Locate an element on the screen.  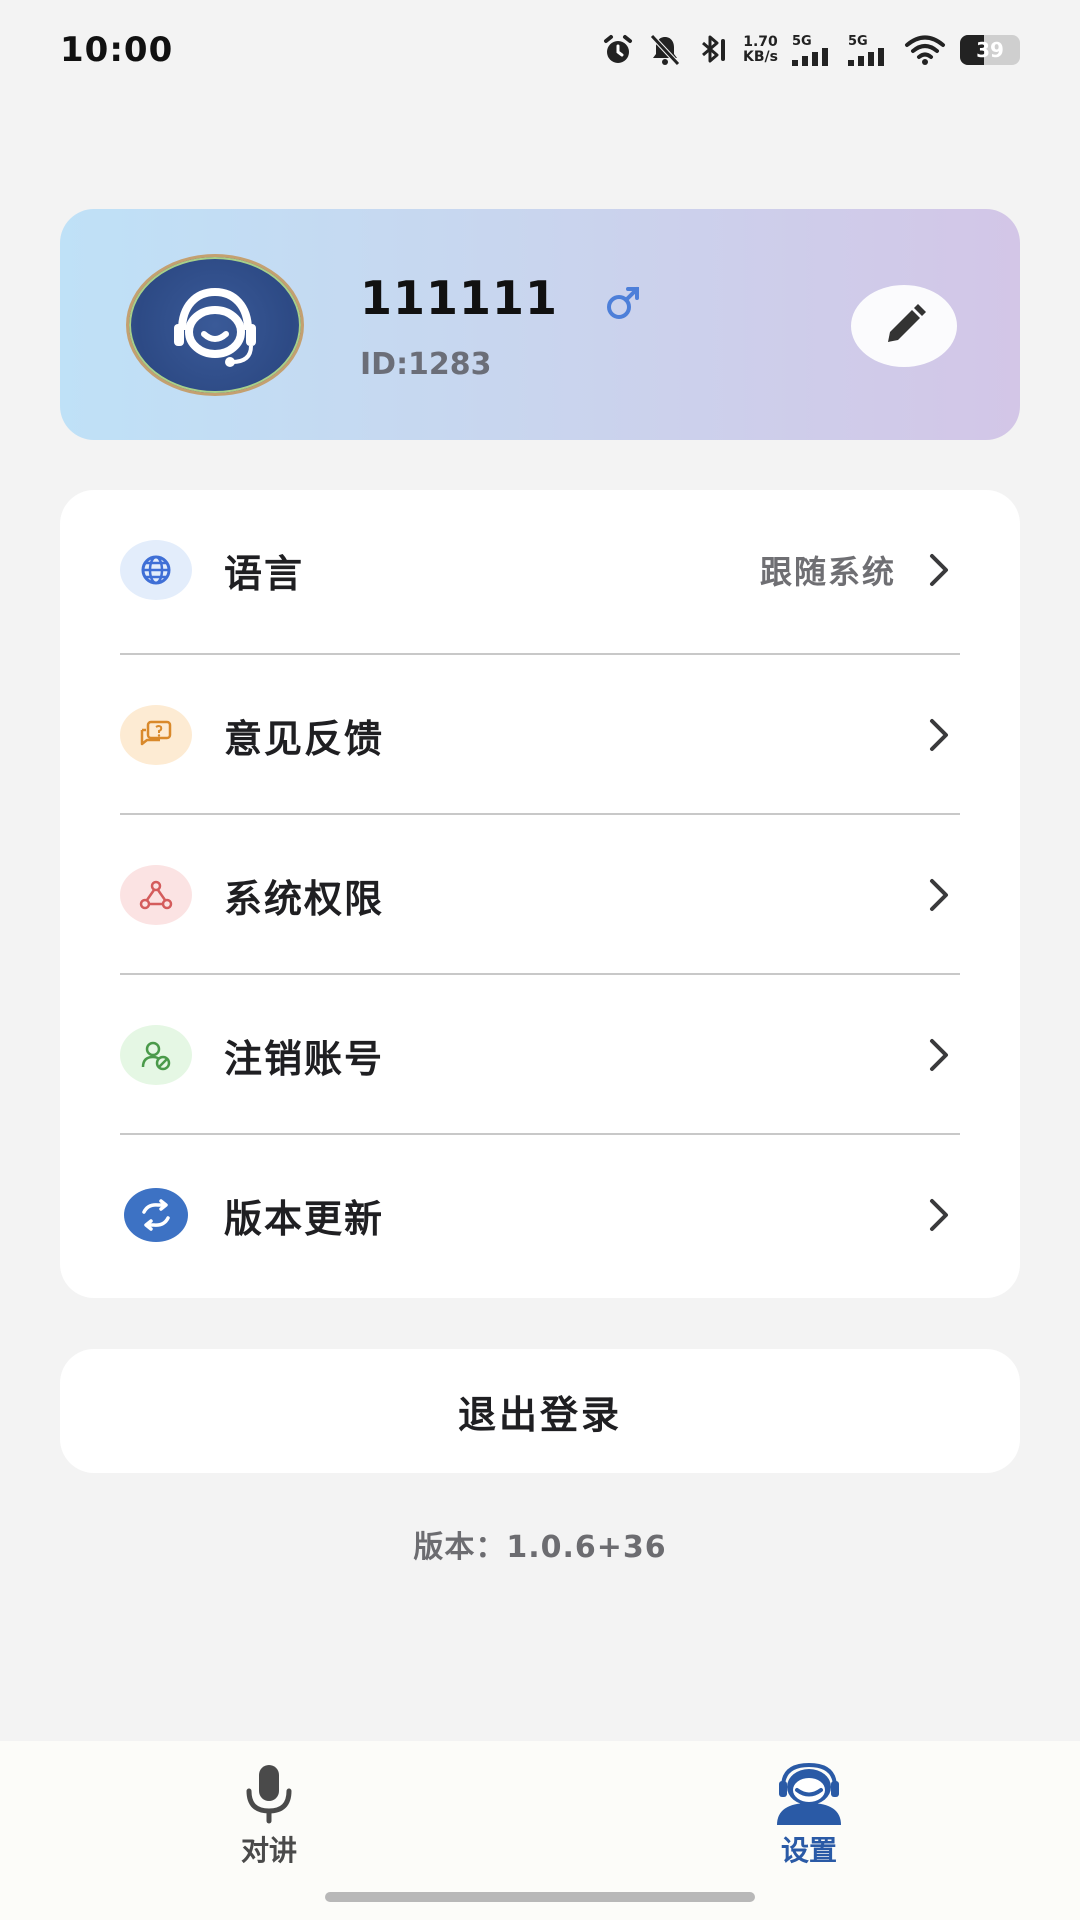
settings-item-version-update: 版本更新 is located at coordinates (540, 1215).